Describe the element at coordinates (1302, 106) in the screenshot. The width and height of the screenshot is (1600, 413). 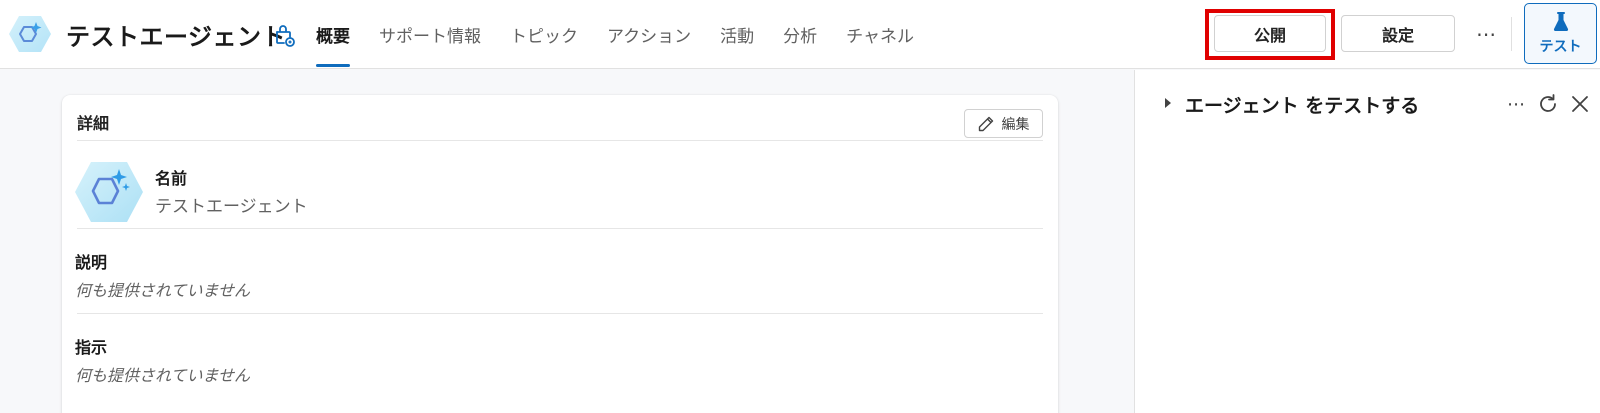
I see `test-panel-title: エージェント をテストする` at that location.